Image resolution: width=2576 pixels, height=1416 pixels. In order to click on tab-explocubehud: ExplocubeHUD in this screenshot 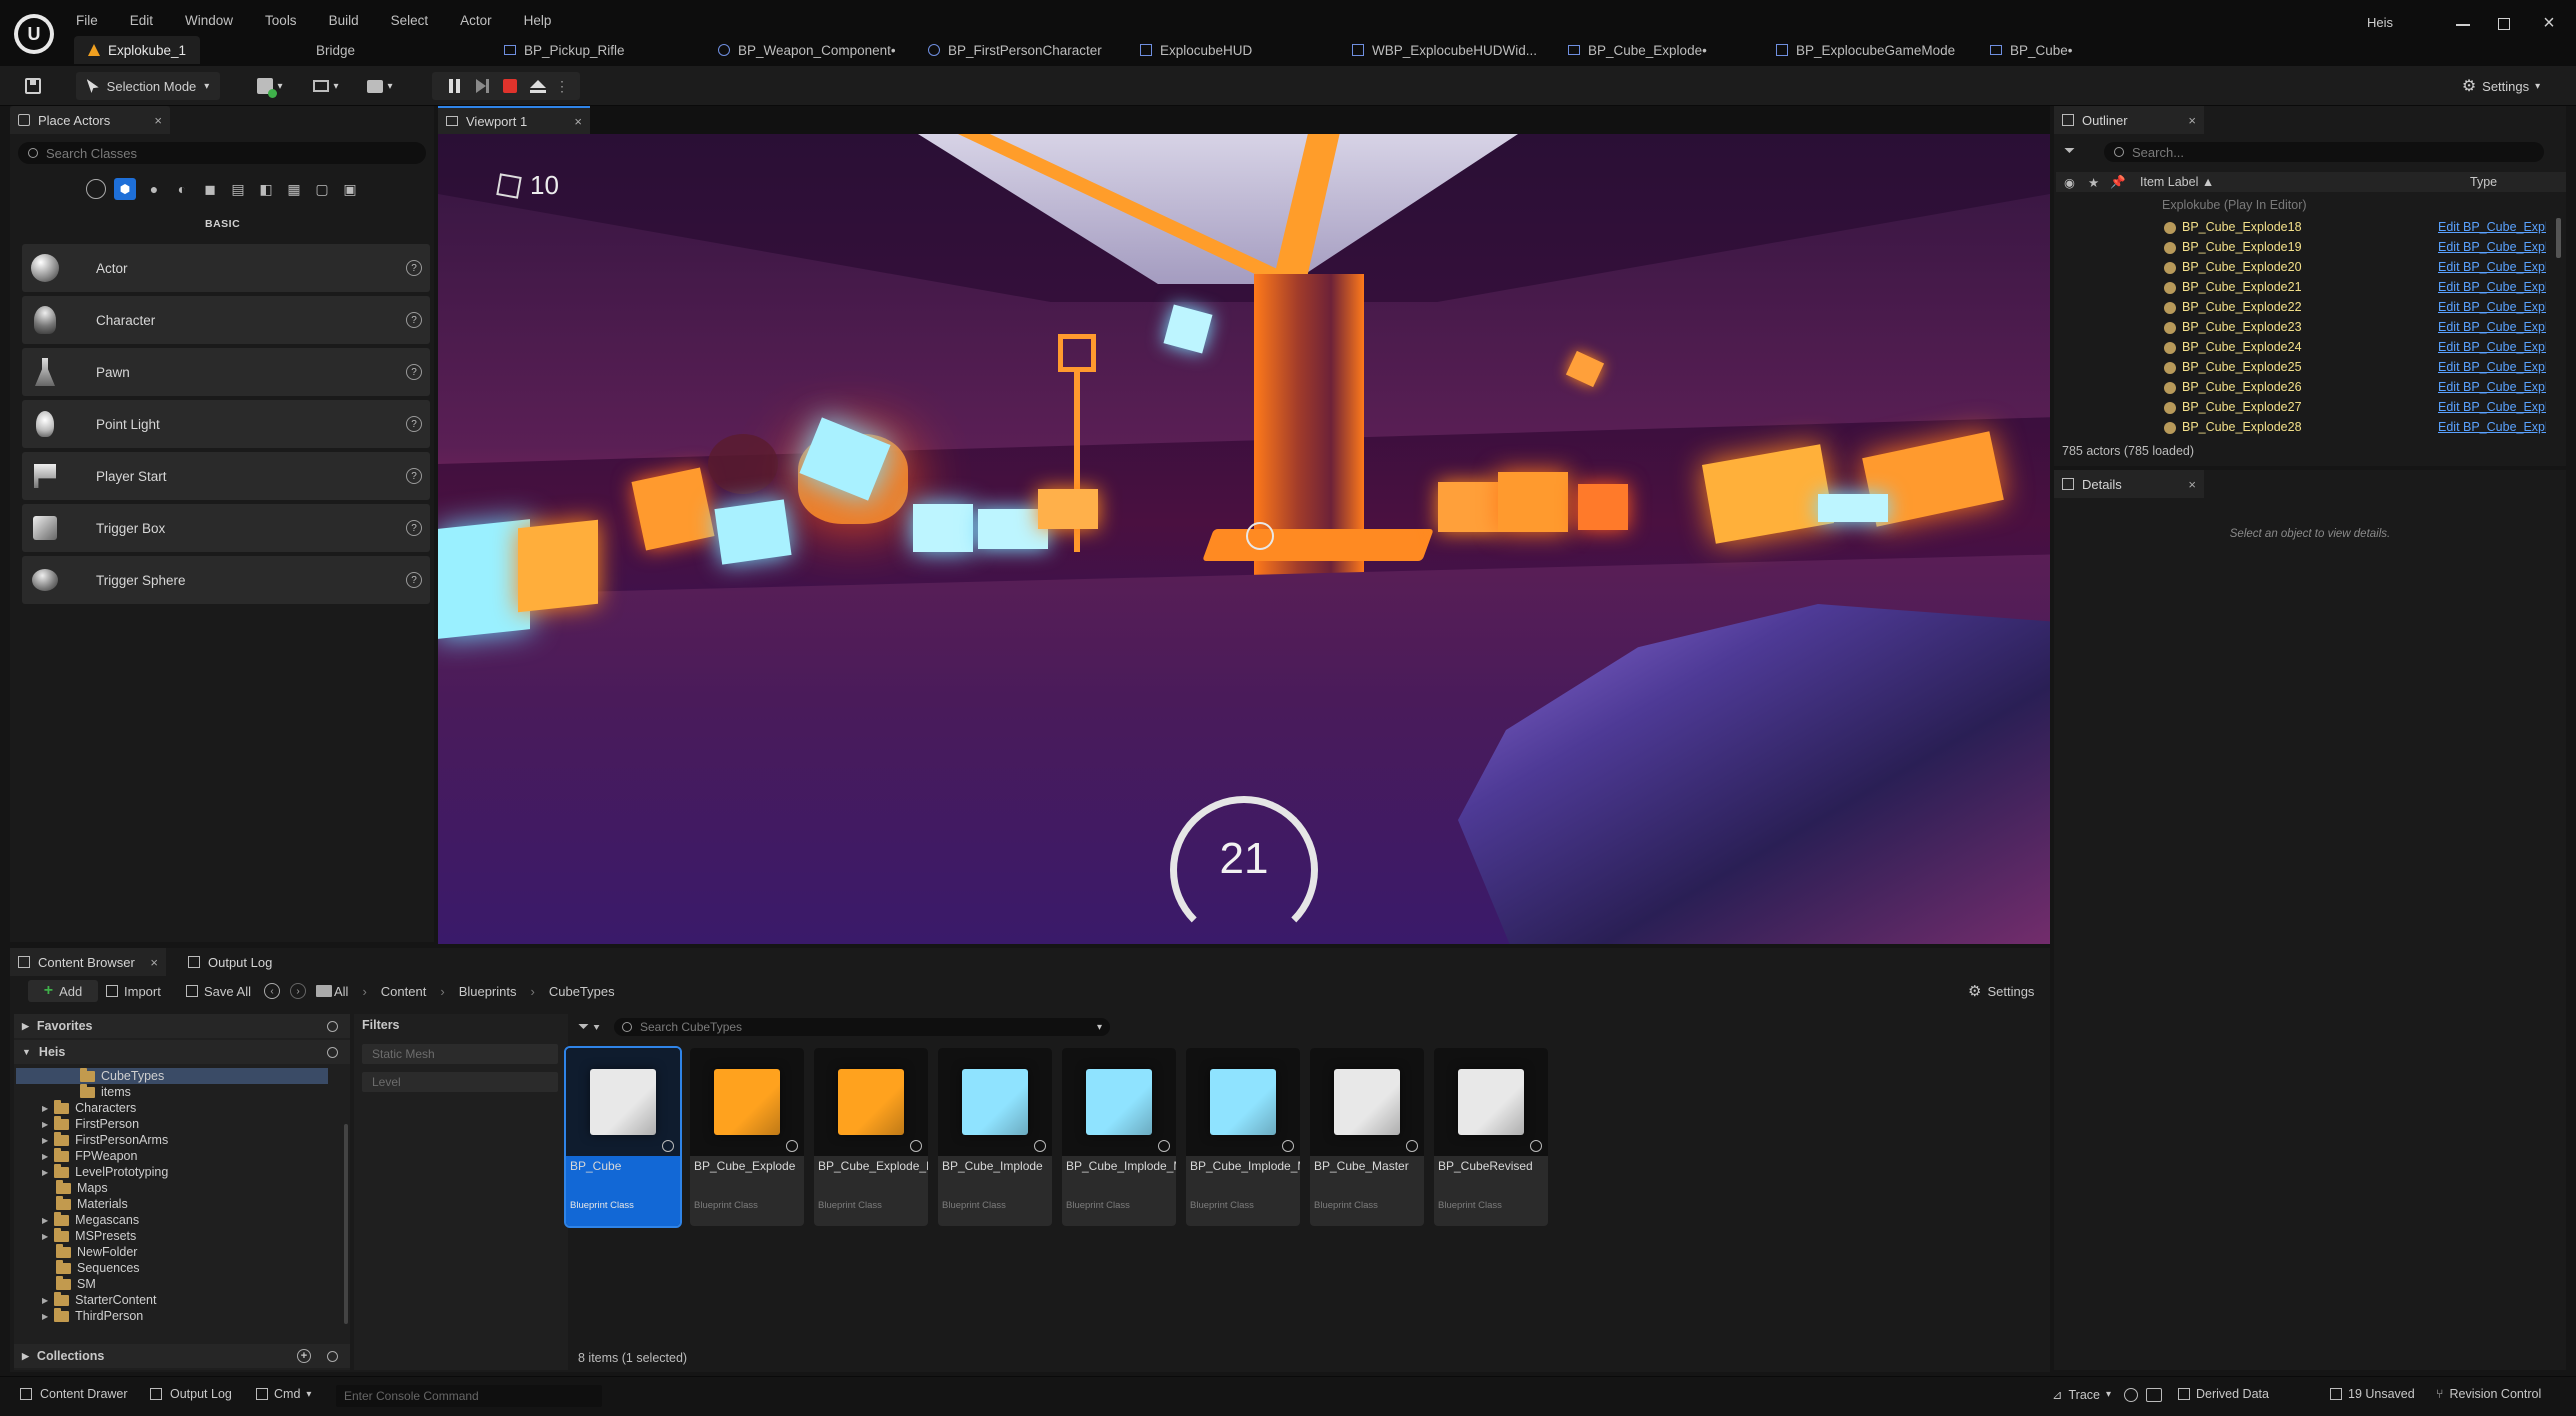, I will do `click(1196, 50)`.